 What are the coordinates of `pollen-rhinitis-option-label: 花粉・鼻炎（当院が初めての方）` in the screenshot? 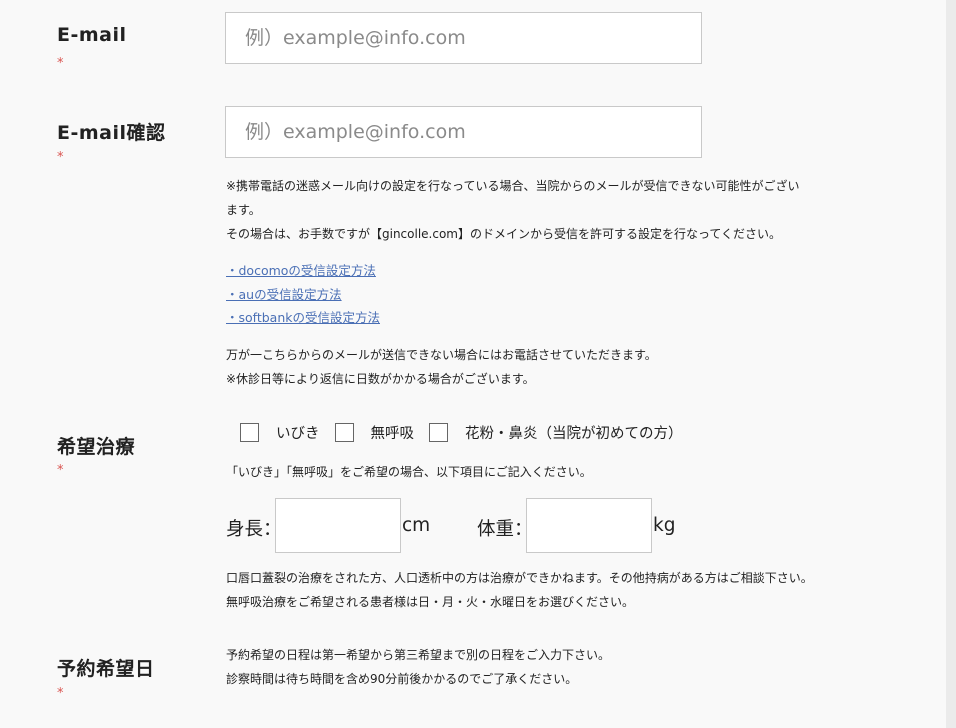 It's located at (574, 432).